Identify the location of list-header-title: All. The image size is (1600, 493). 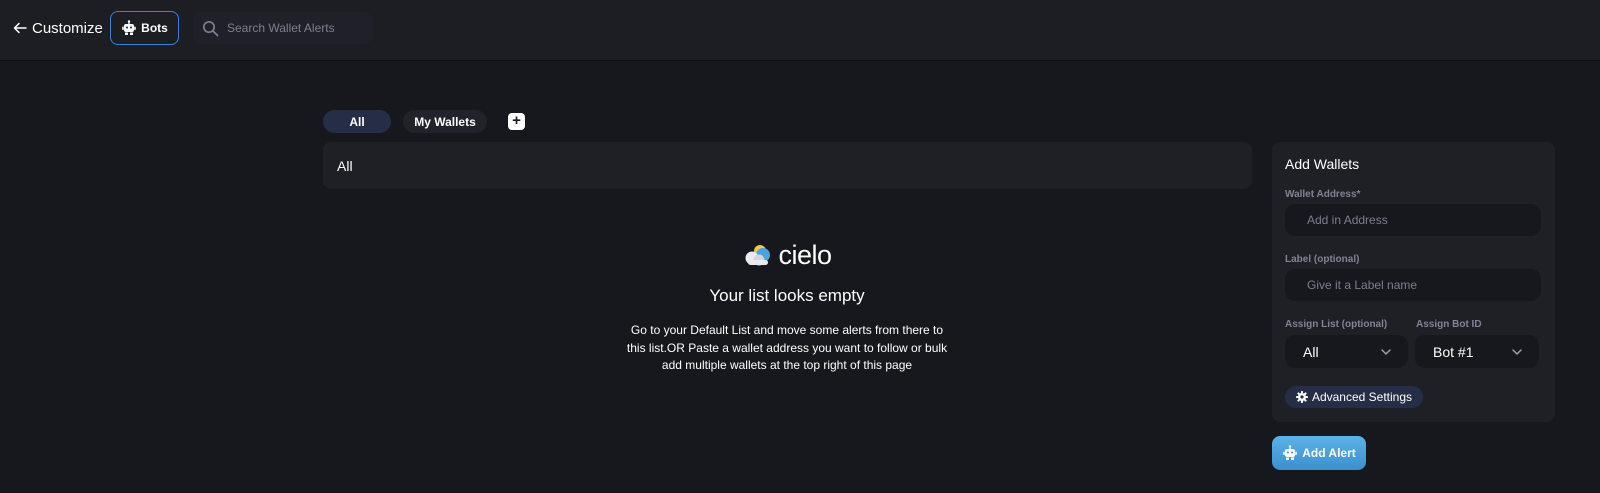
(345, 165).